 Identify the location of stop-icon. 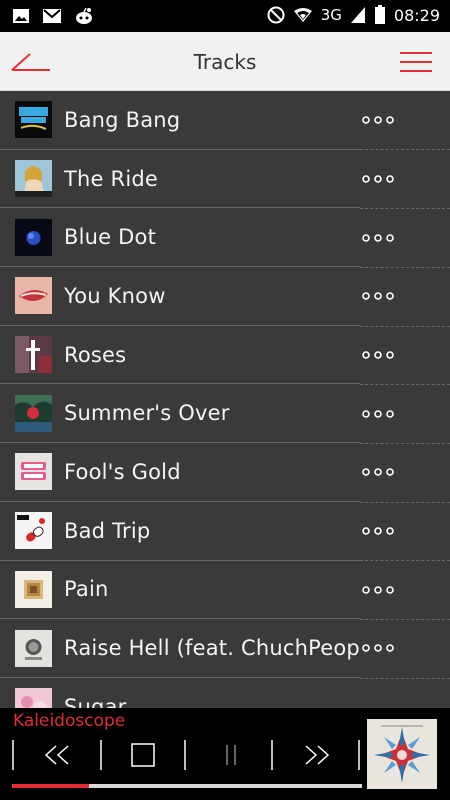
(143, 755).